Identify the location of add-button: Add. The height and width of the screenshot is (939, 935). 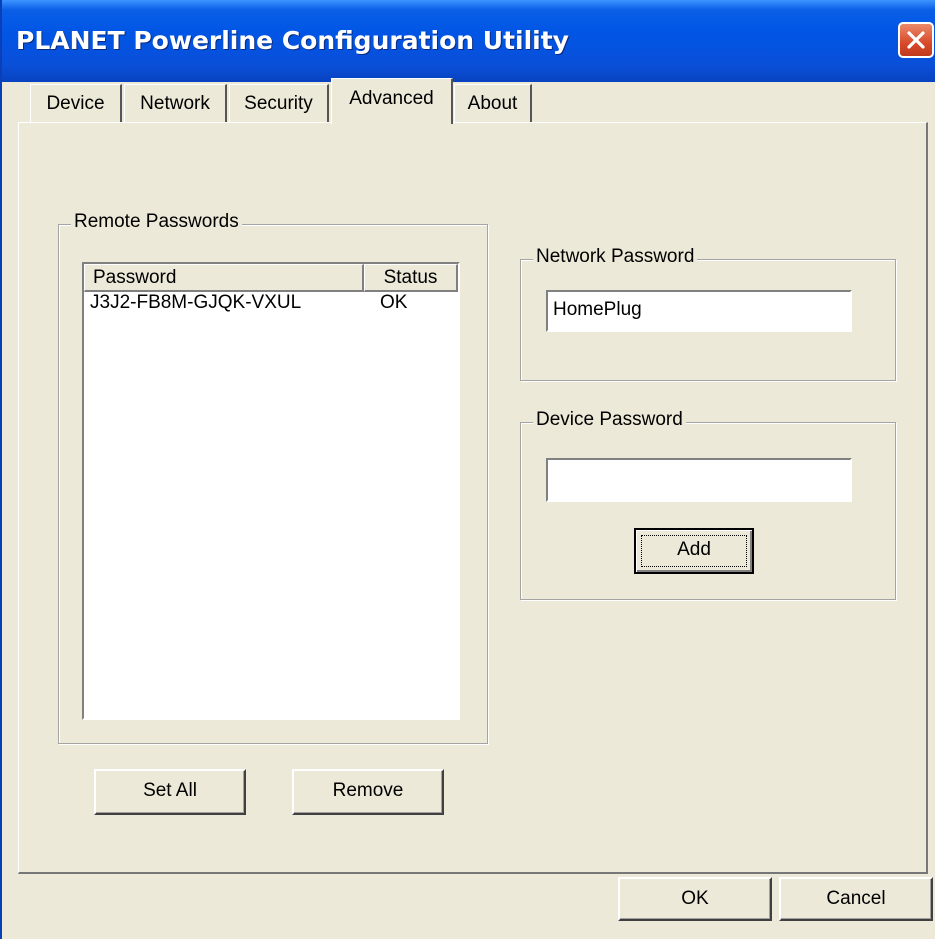
(694, 551).